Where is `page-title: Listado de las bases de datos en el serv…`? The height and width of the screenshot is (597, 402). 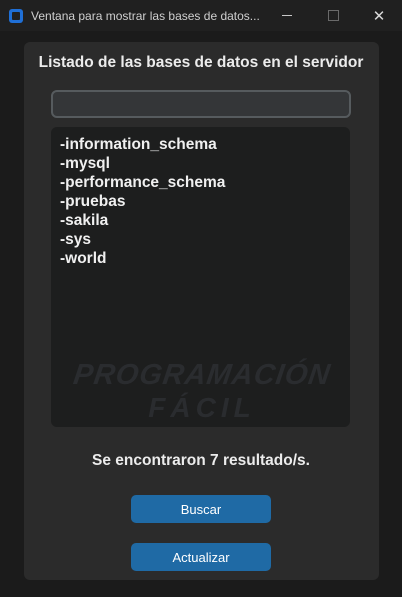
page-title: Listado de las bases de datos en el serv… is located at coordinates (201, 62).